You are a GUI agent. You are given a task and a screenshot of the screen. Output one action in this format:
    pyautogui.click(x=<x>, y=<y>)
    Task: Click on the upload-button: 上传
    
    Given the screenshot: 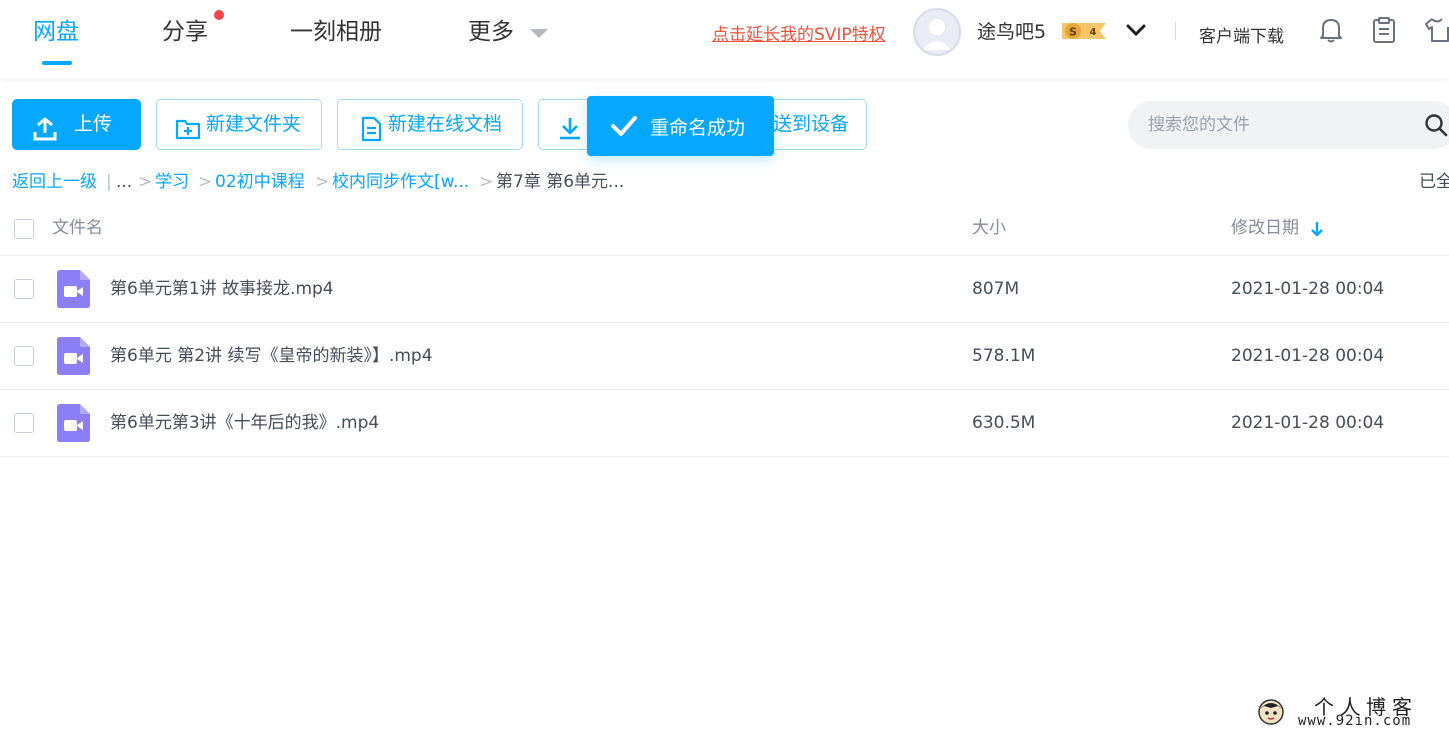 What is the action you would take?
    pyautogui.click(x=76, y=124)
    